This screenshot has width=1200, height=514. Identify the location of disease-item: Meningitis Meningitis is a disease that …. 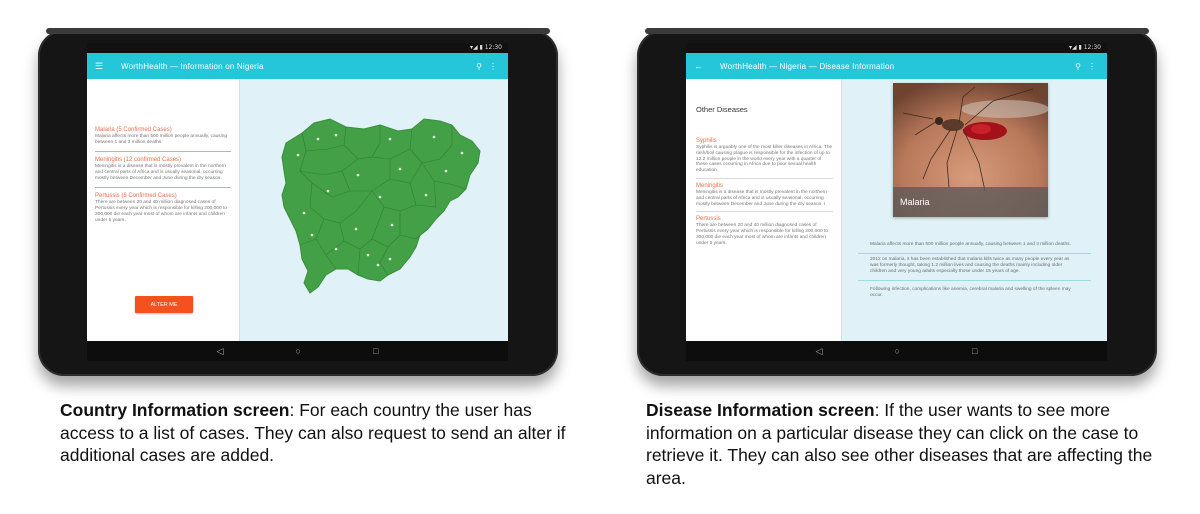
(764, 197).